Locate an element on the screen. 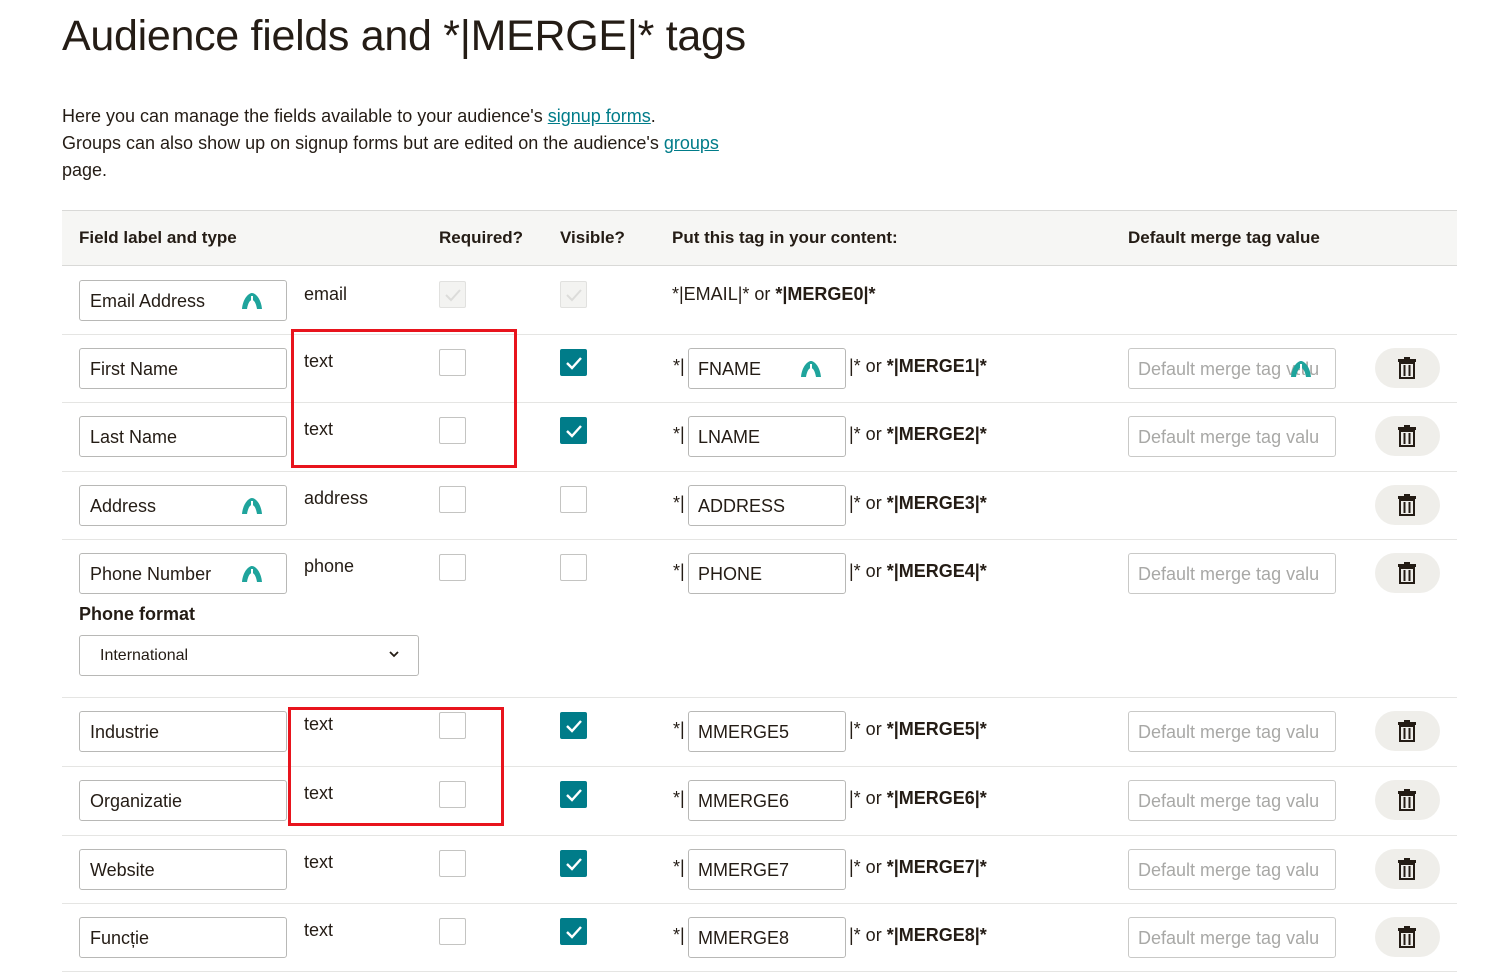 The image size is (1512, 972). field-label-input: Phone Number is located at coordinates (183, 573).